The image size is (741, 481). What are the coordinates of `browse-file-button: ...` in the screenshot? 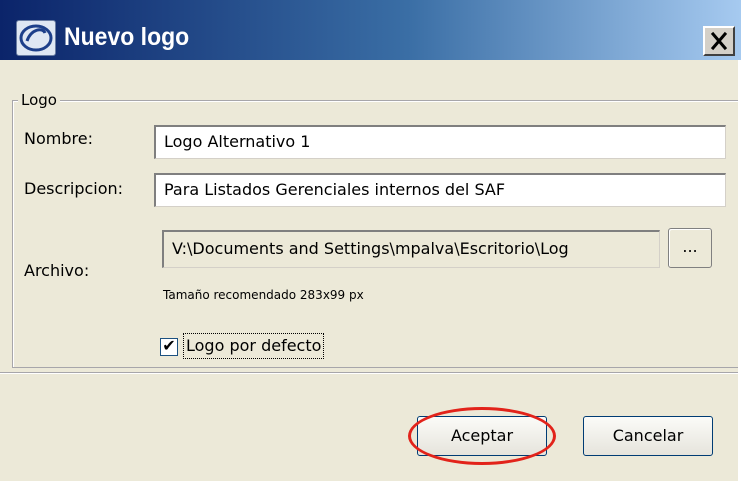 It's located at (690, 248).